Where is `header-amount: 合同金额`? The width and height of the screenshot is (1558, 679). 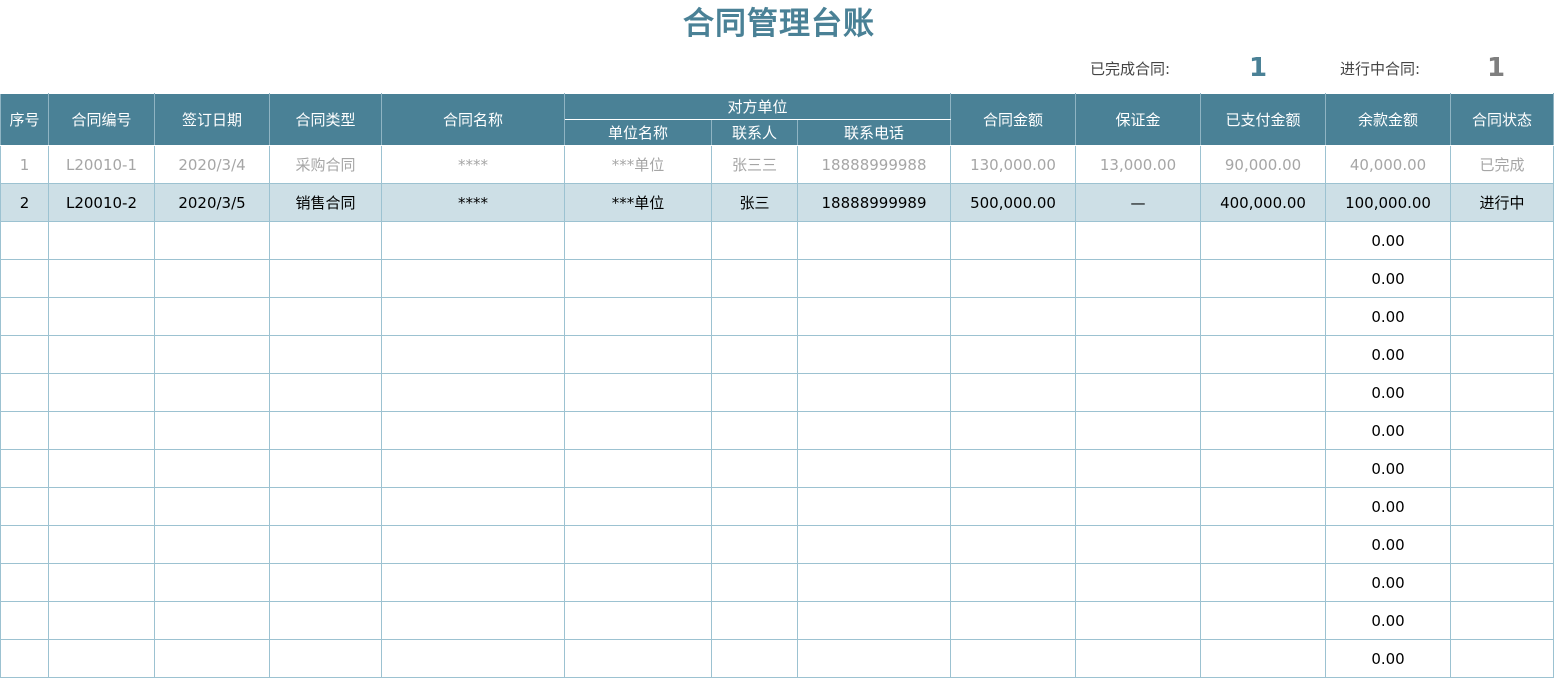
header-amount: 合同金额 is located at coordinates (1013, 119).